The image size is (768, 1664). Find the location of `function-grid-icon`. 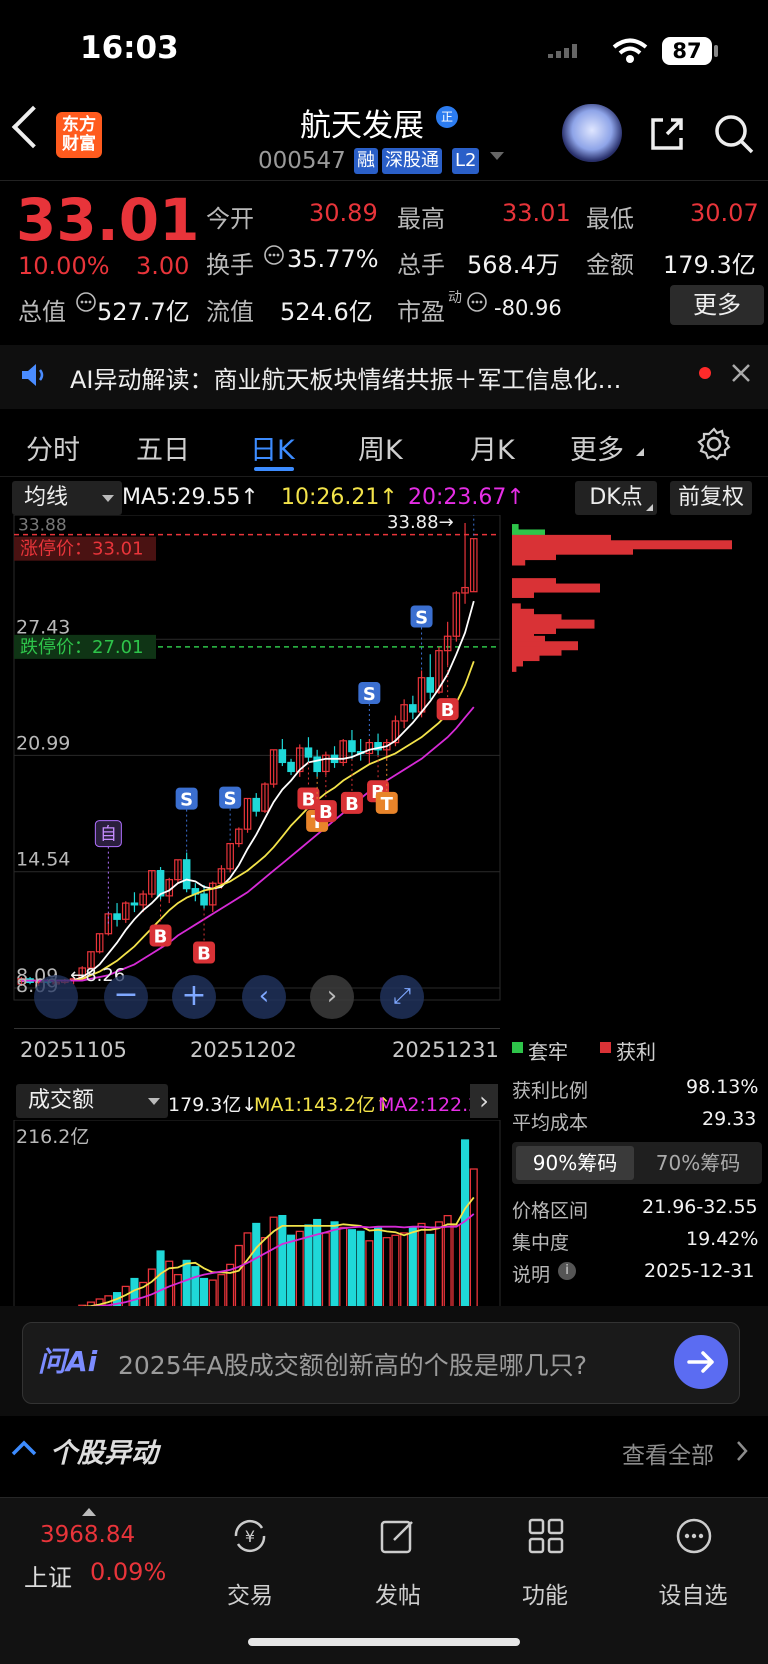

function-grid-icon is located at coordinates (546, 1536).